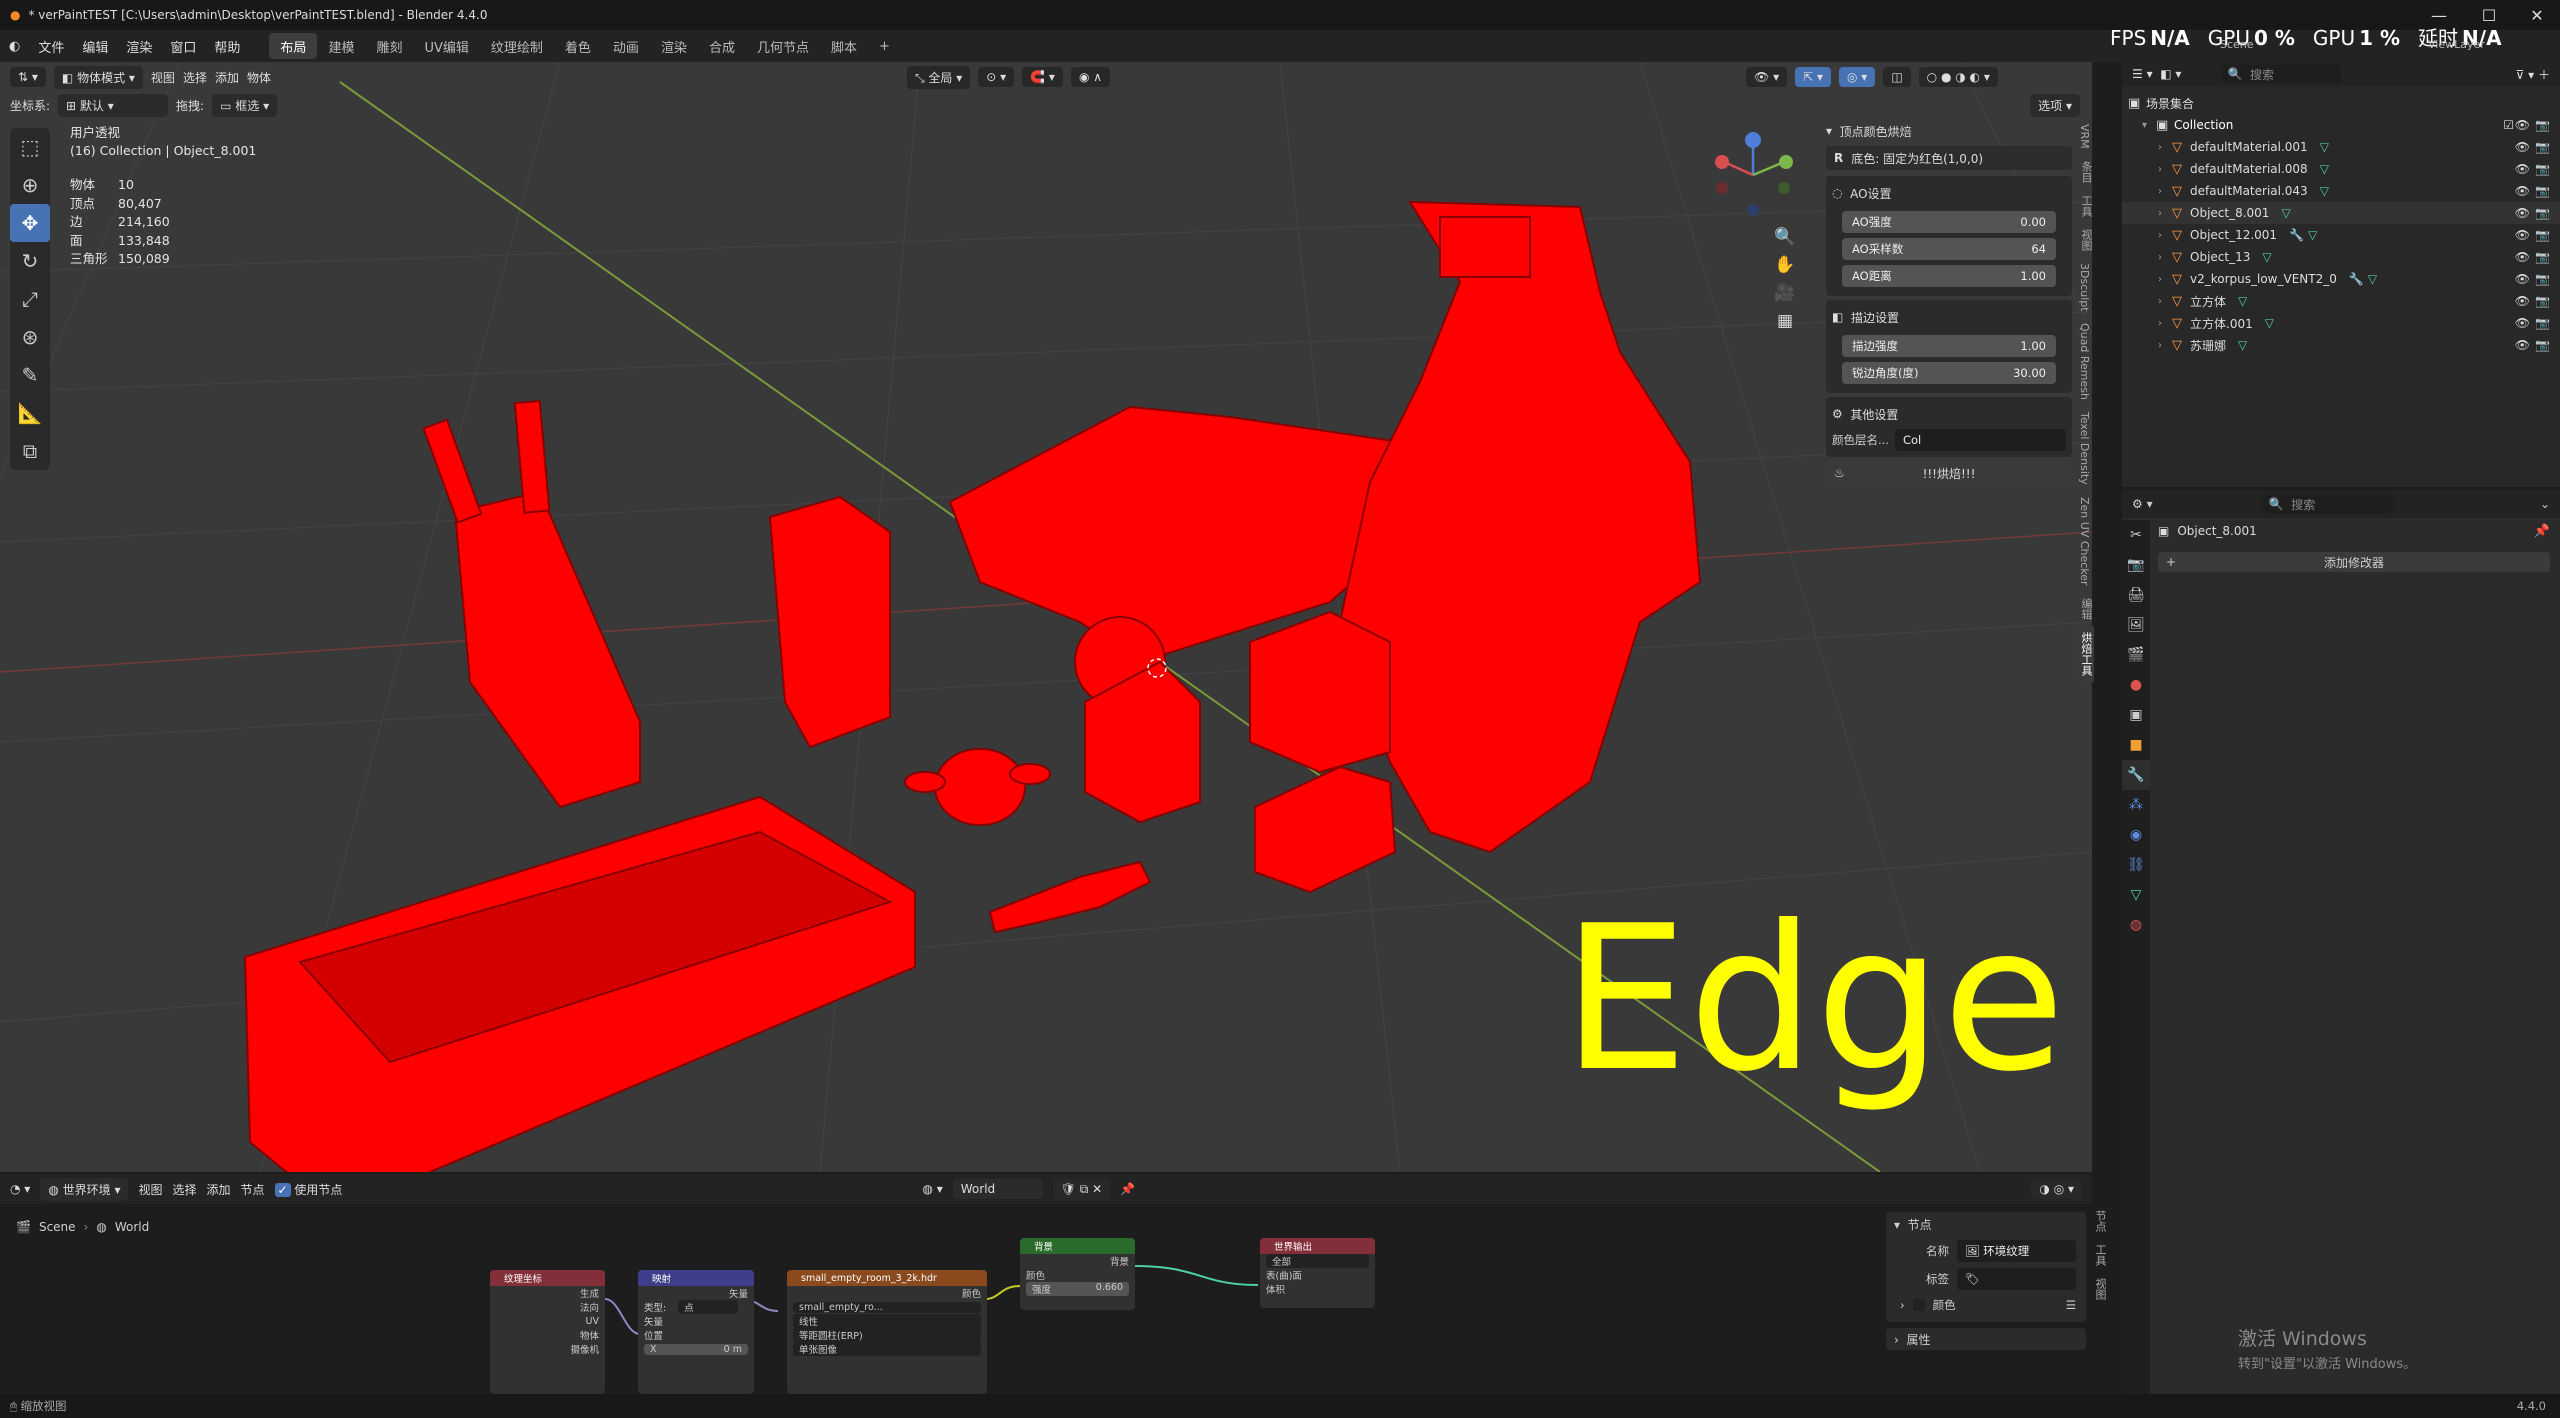 The height and width of the screenshot is (1418, 2560). I want to click on xray-icon: ◫, so click(1897, 77).